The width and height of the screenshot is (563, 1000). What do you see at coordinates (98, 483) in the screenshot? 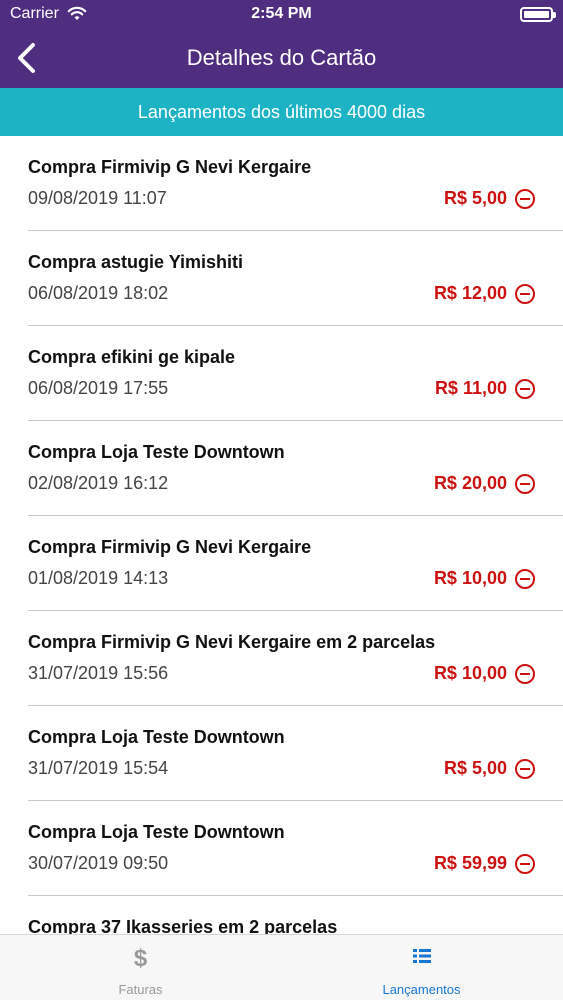
I see `transaction-date: 02/08/2019 16:12` at bounding box center [98, 483].